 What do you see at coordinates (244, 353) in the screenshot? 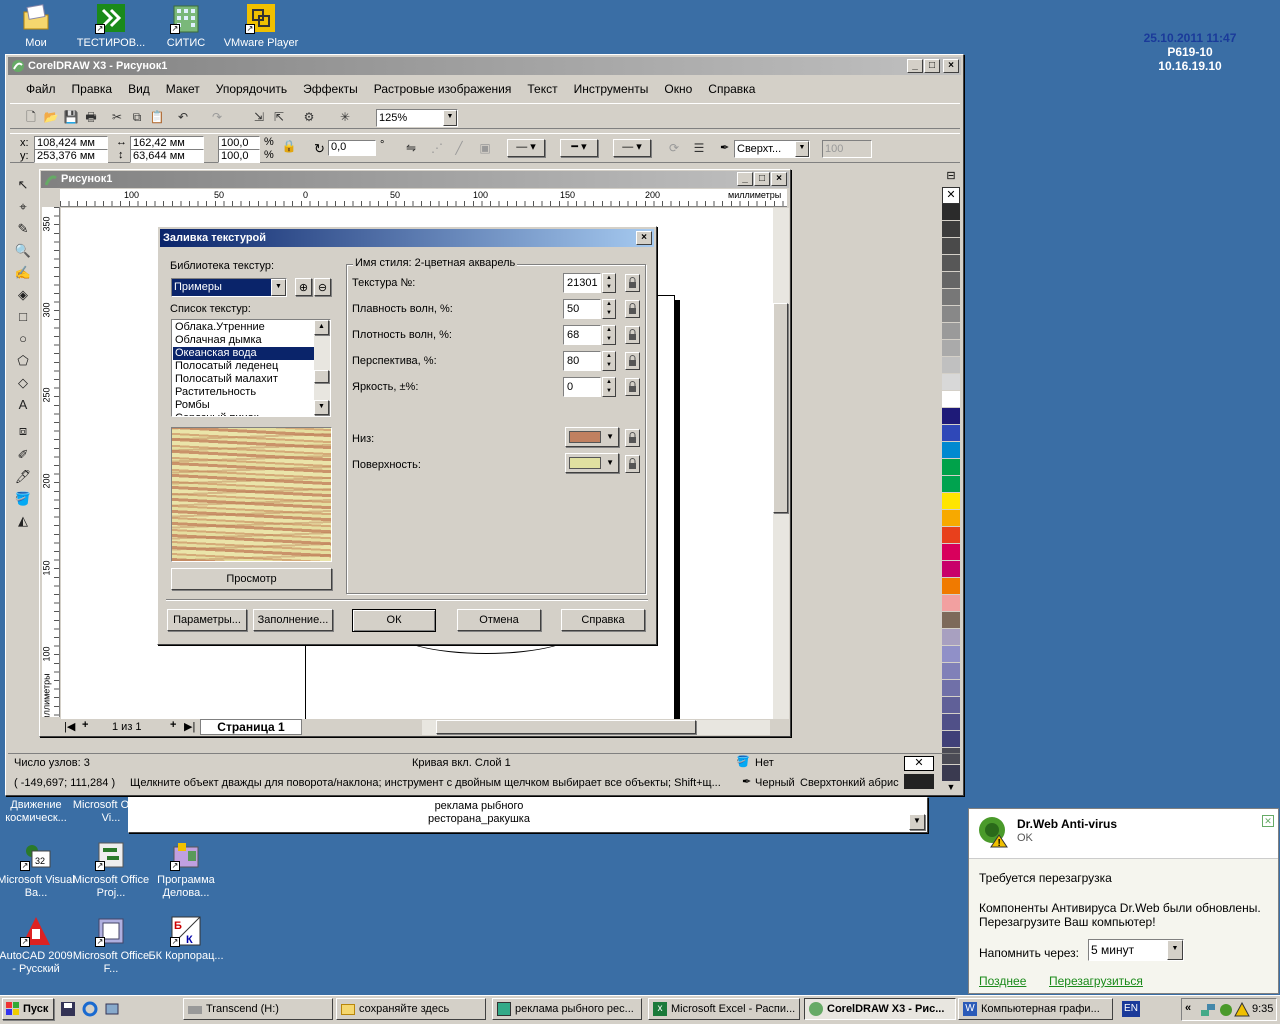
I see `texture-list-item: Океанская вода` at bounding box center [244, 353].